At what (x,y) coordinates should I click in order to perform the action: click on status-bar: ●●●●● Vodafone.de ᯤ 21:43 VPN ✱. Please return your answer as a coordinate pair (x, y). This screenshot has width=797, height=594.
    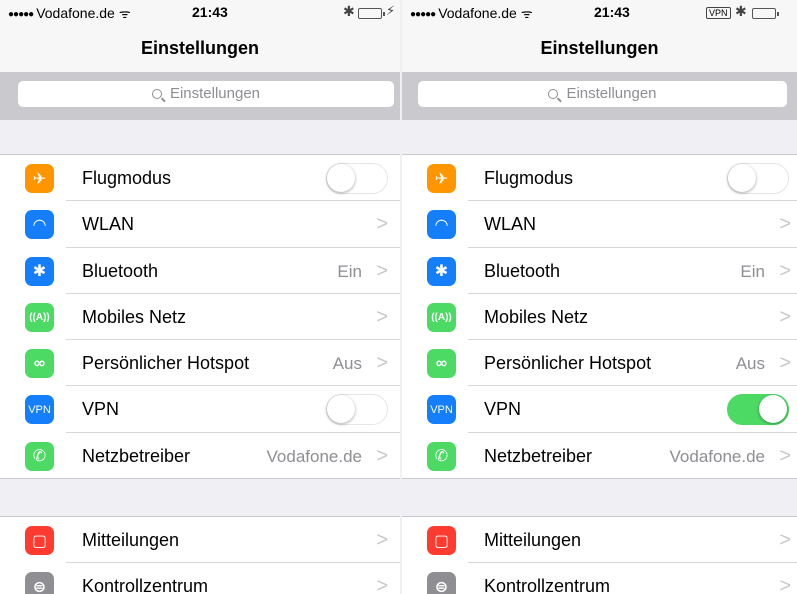
    Looking at the image, I should click on (599, 12).